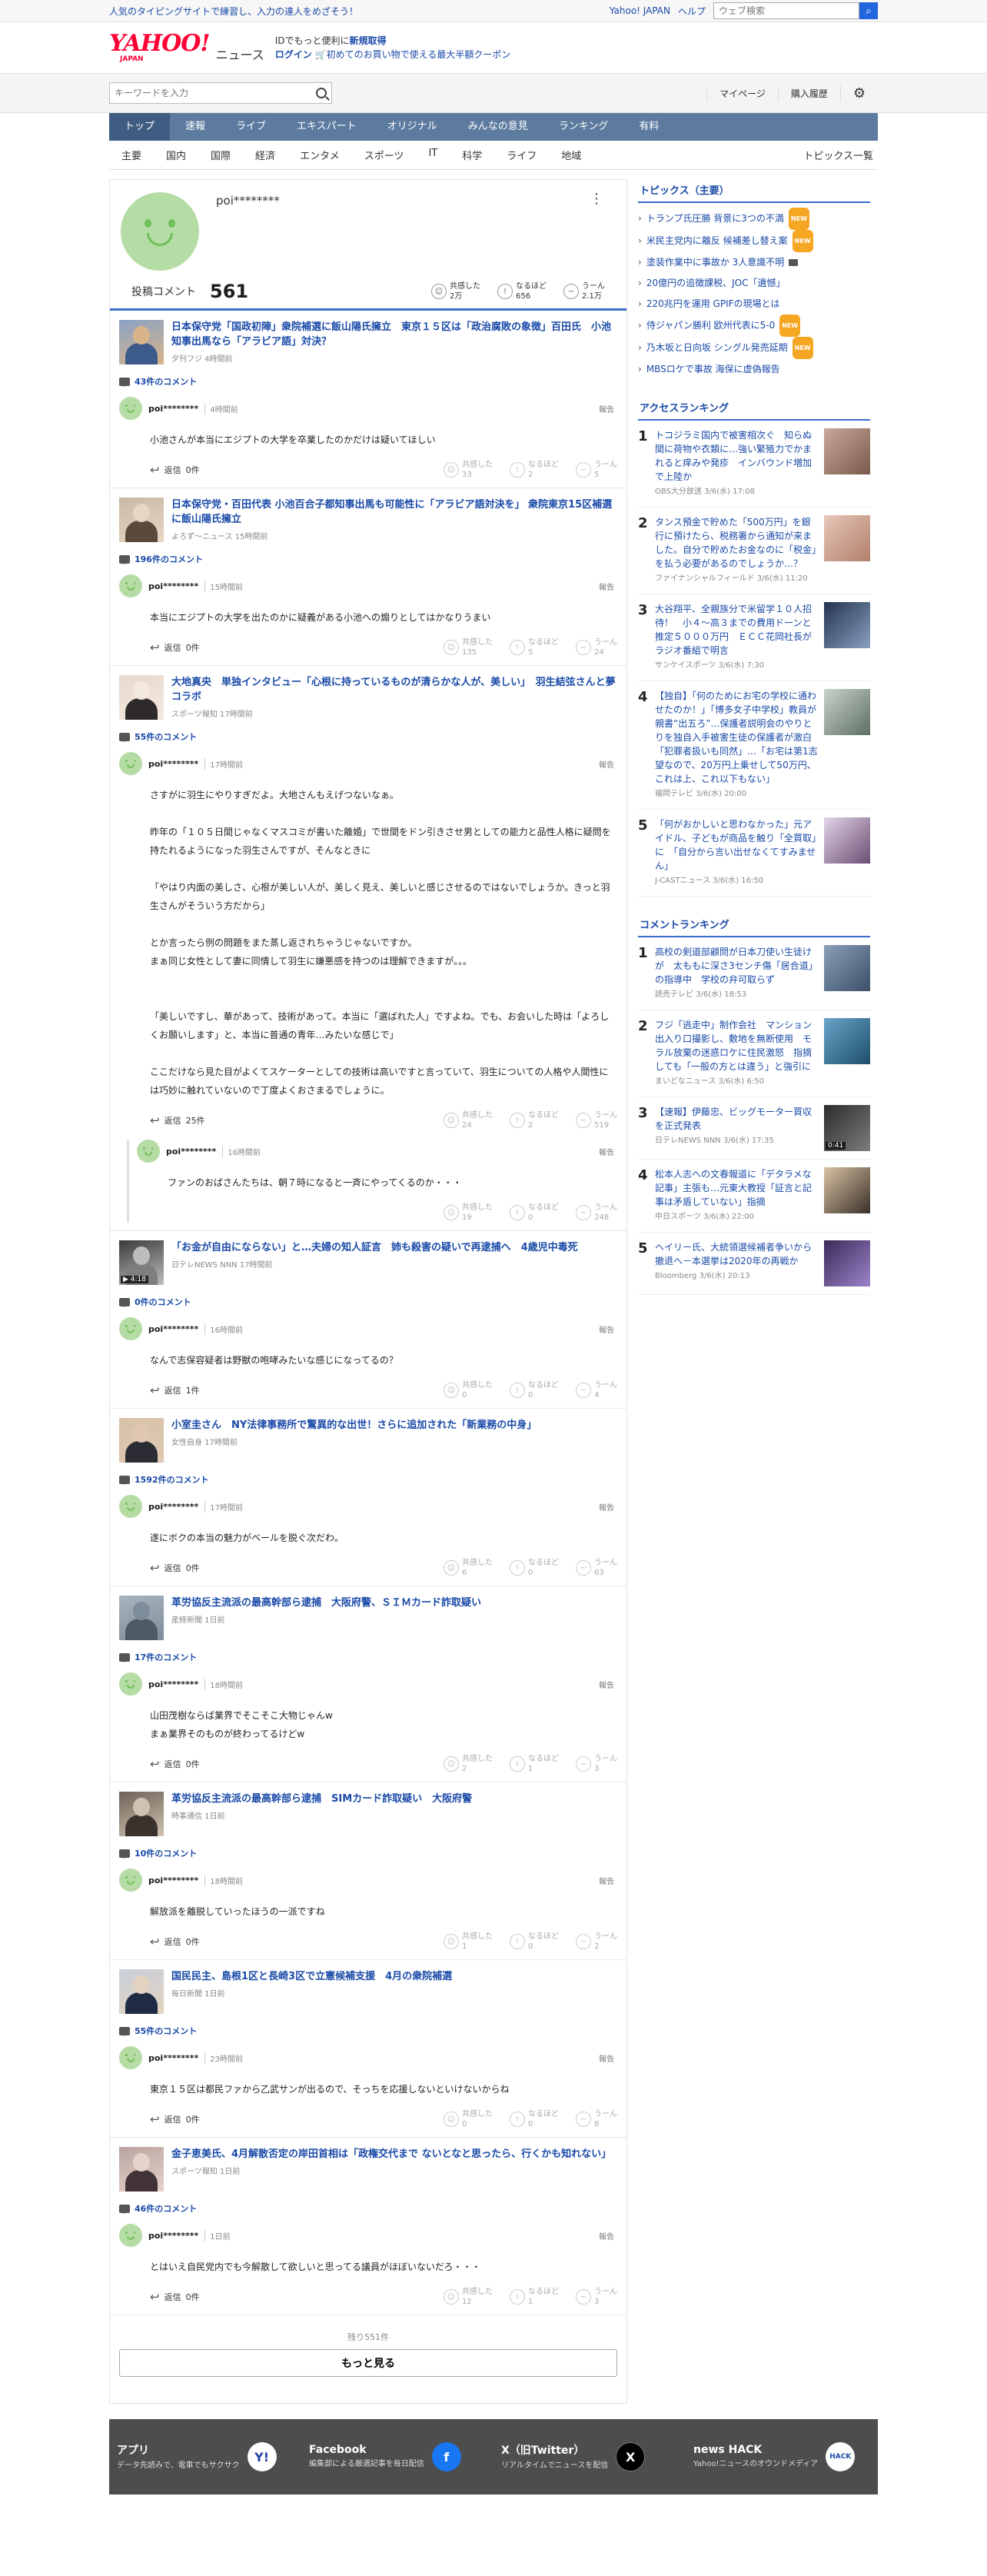  I want to click on empathy-button: ☺ 共感した 12, so click(468, 2297).